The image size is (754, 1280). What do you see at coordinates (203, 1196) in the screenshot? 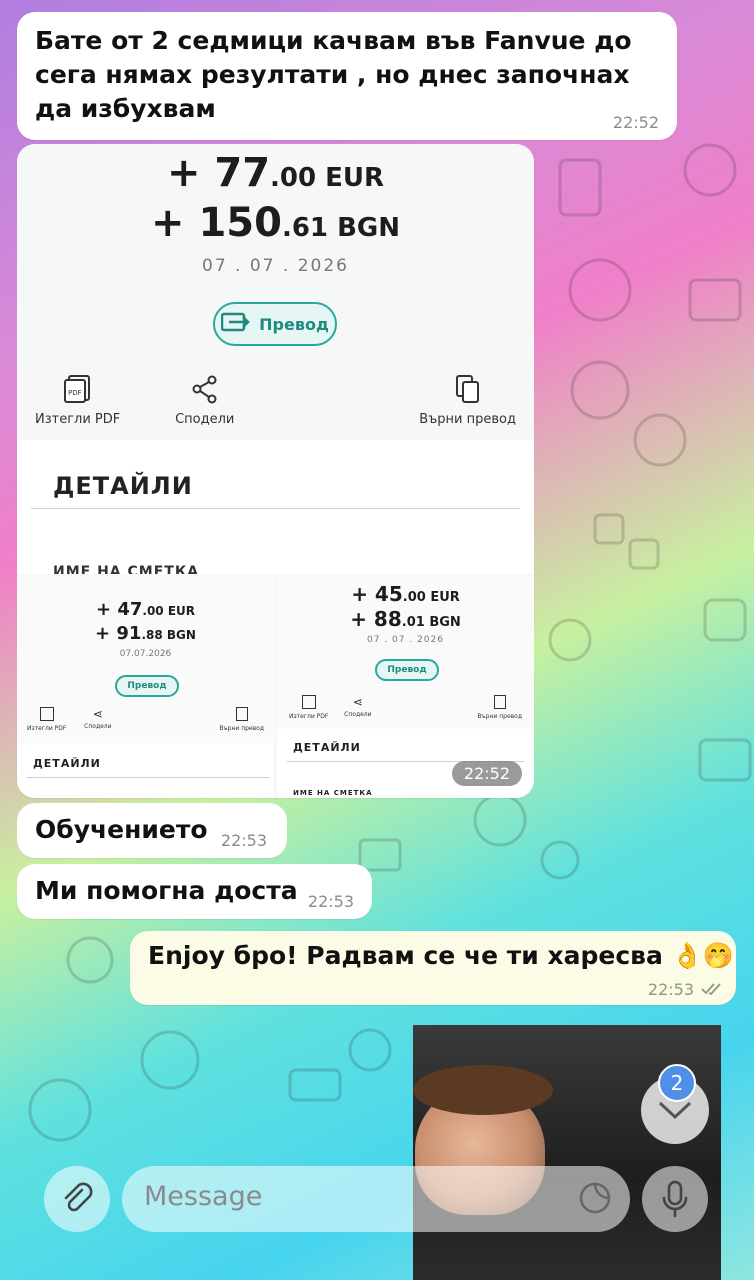
I see `message-placeholder: Message` at bounding box center [203, 1196].